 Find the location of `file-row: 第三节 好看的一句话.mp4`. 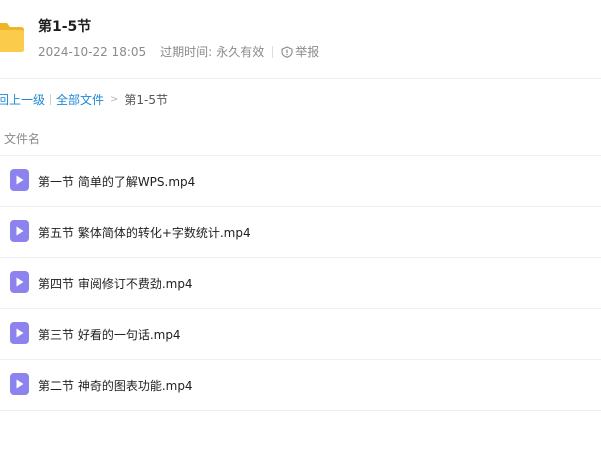

file-row: 第三节 好看的一句话.mp4 is located at coordinates (300, 334).